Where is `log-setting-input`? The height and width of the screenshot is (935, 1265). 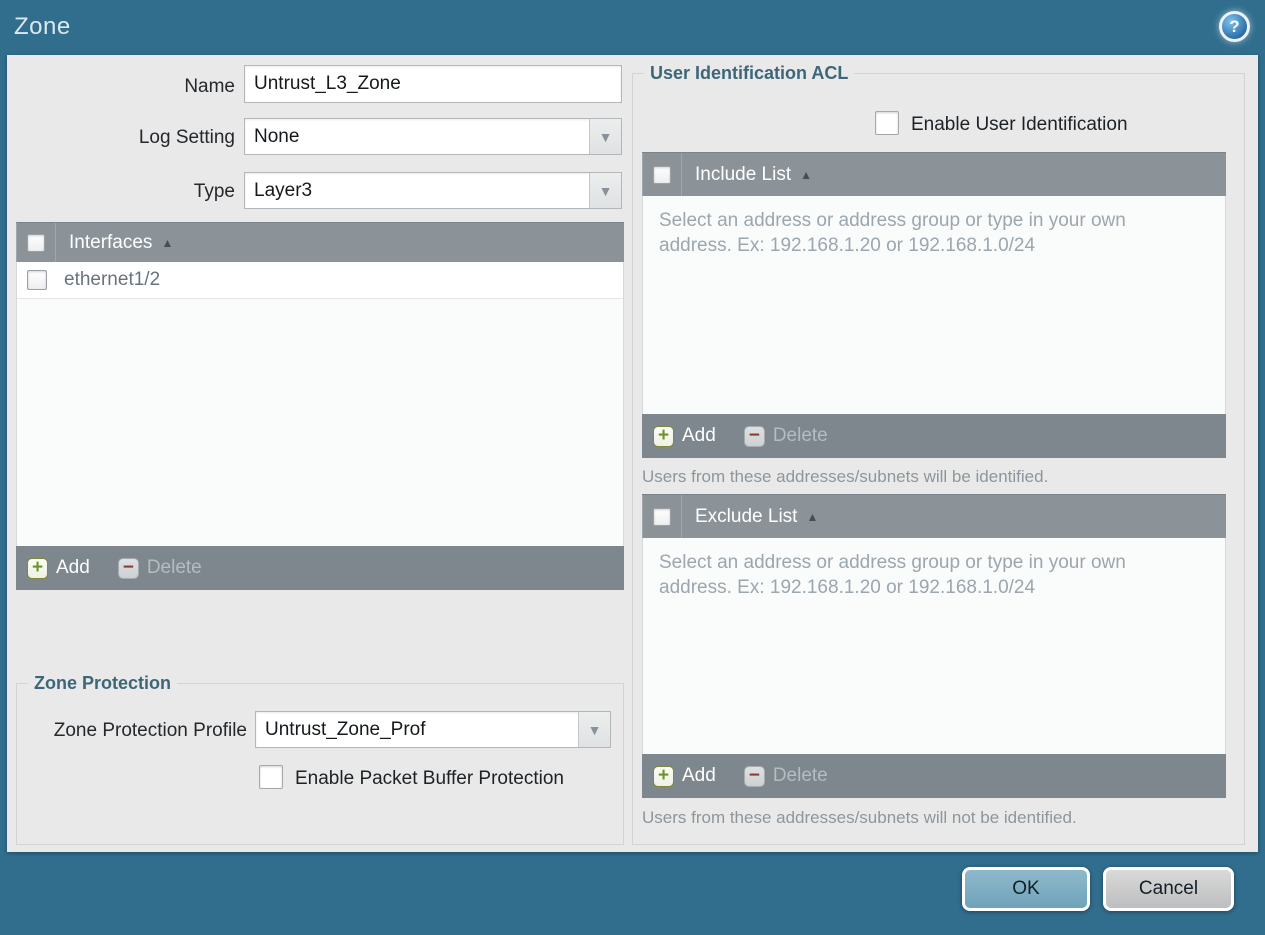
log-setting-input is located at coordinates (417, 136).